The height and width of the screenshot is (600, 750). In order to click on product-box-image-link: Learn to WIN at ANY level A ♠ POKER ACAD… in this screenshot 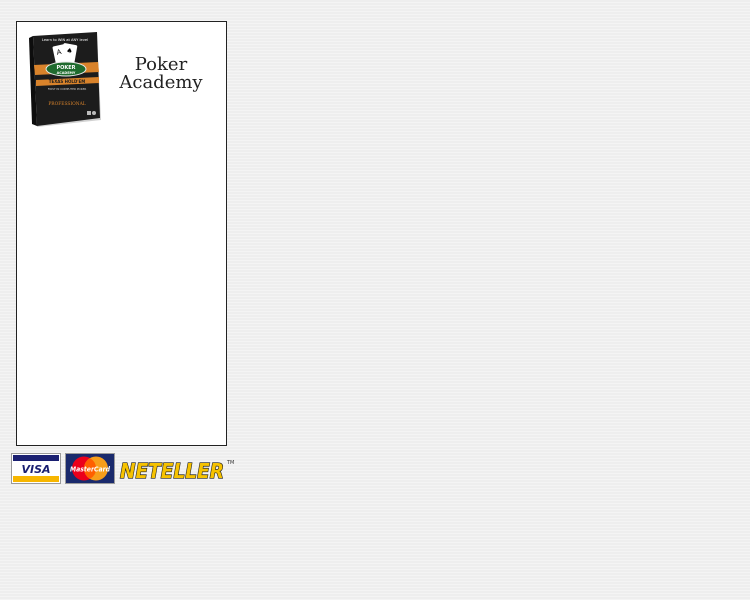, I will do `click(65, 80)`.